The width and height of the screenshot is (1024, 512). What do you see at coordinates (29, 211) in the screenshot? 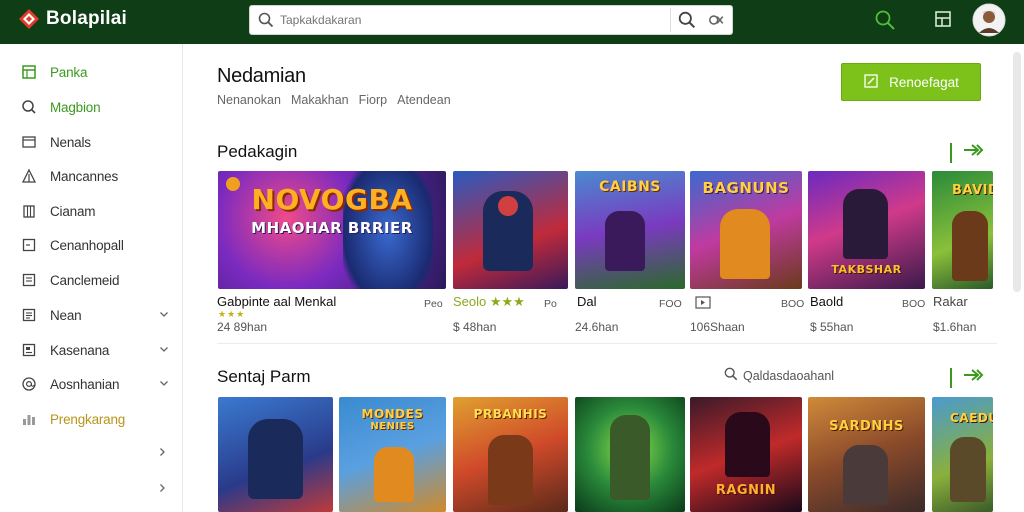
I see `building-icon` at bounding box center [29, 211].